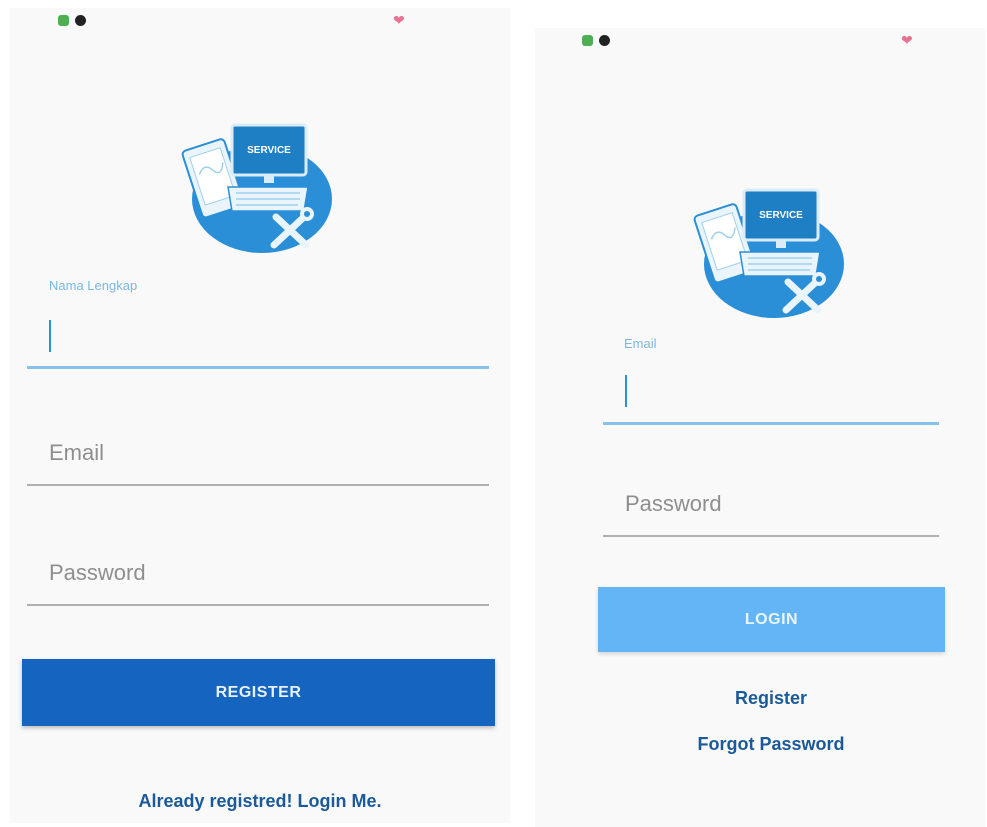 The image size is (987, 827). Describe the element at coordinates (258, 340) in the screenshot. I see `name-field` at that location.